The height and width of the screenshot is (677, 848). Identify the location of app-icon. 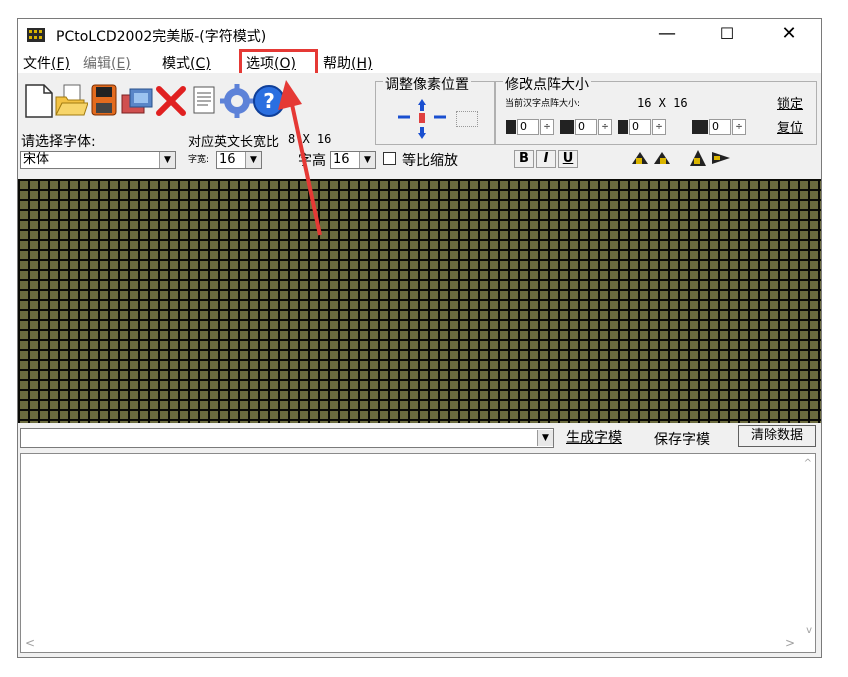
(36, 34).